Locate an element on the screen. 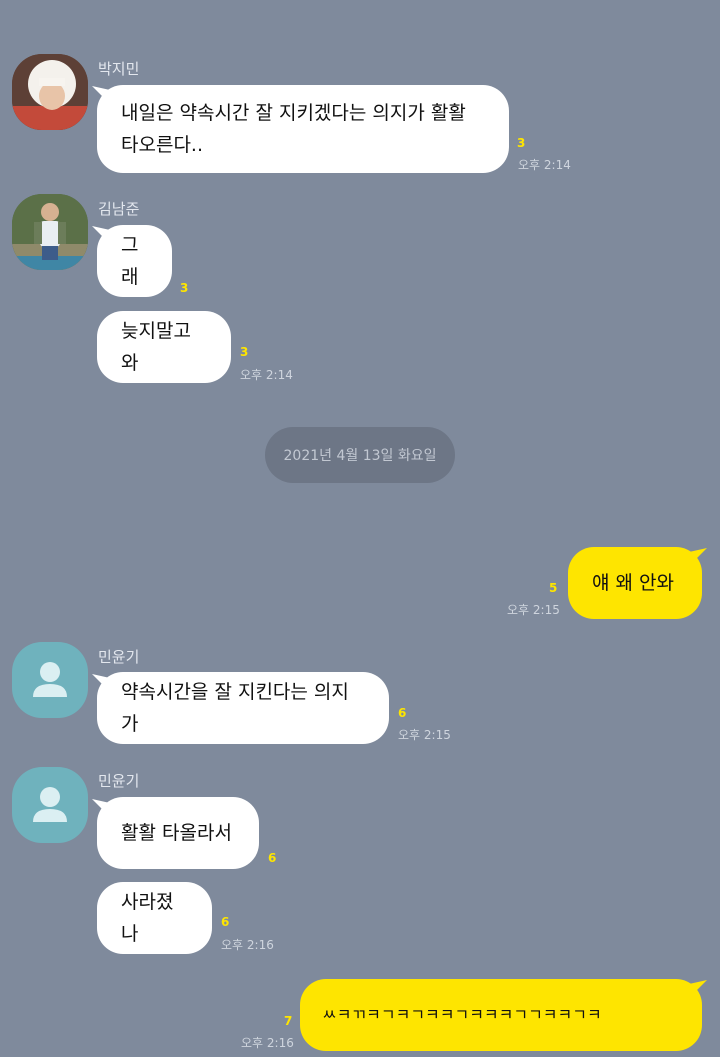 The width and height of the screenshot is (720, 1057). sender-name: 박지민 is located at coordinates (119, 69).